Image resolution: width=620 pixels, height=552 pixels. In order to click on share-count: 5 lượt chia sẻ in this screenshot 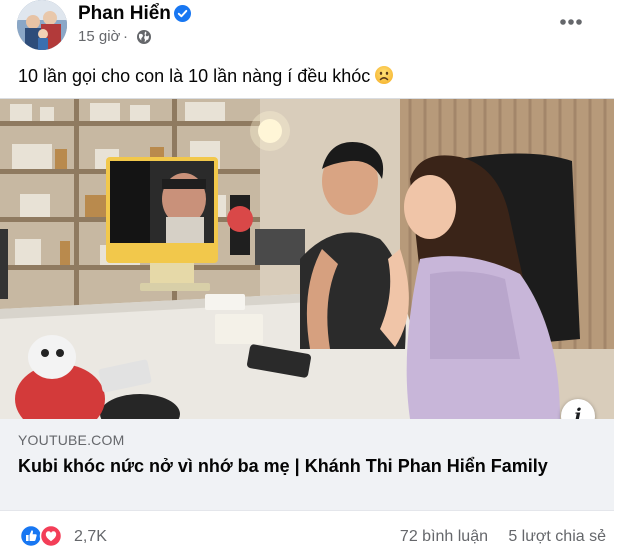, I will do `click(557, 537)`.